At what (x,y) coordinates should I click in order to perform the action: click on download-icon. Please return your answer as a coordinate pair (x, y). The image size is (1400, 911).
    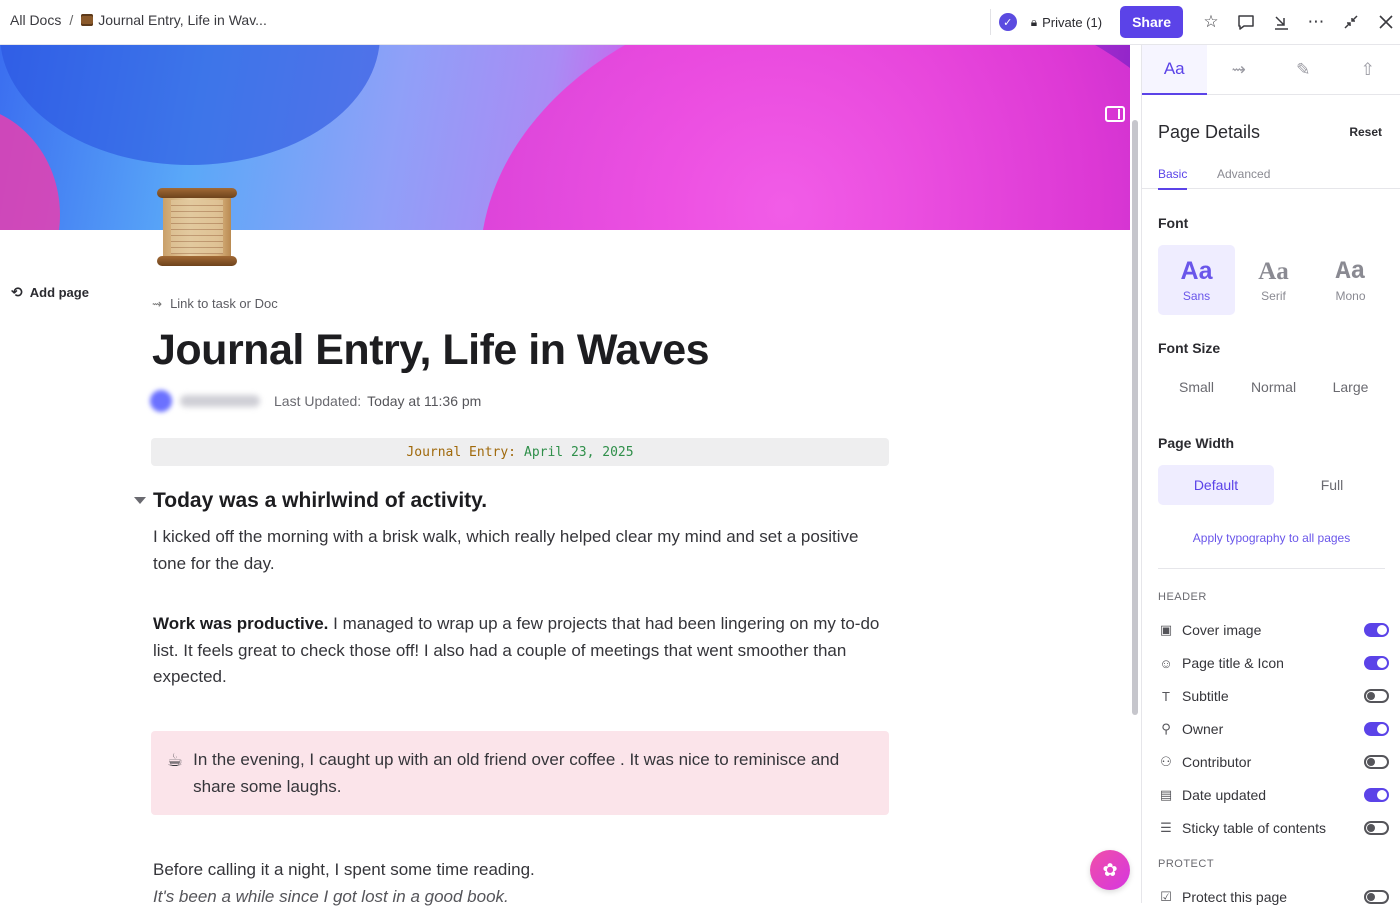
    Looking at the image, I should click on (1281, 22).